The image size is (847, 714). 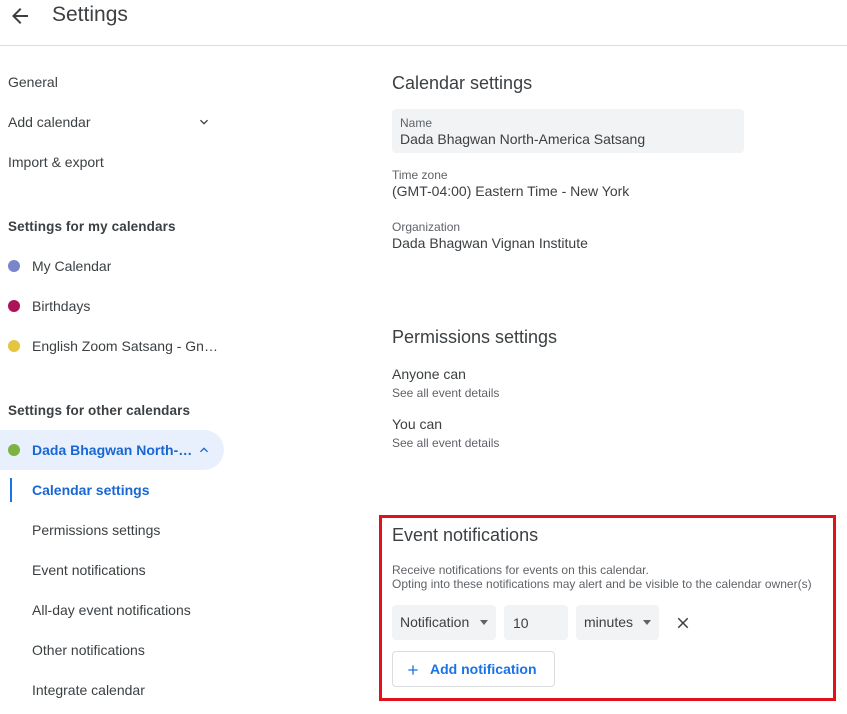 I want to click on timezone-label: Time zone, so click(x=420, y=175).